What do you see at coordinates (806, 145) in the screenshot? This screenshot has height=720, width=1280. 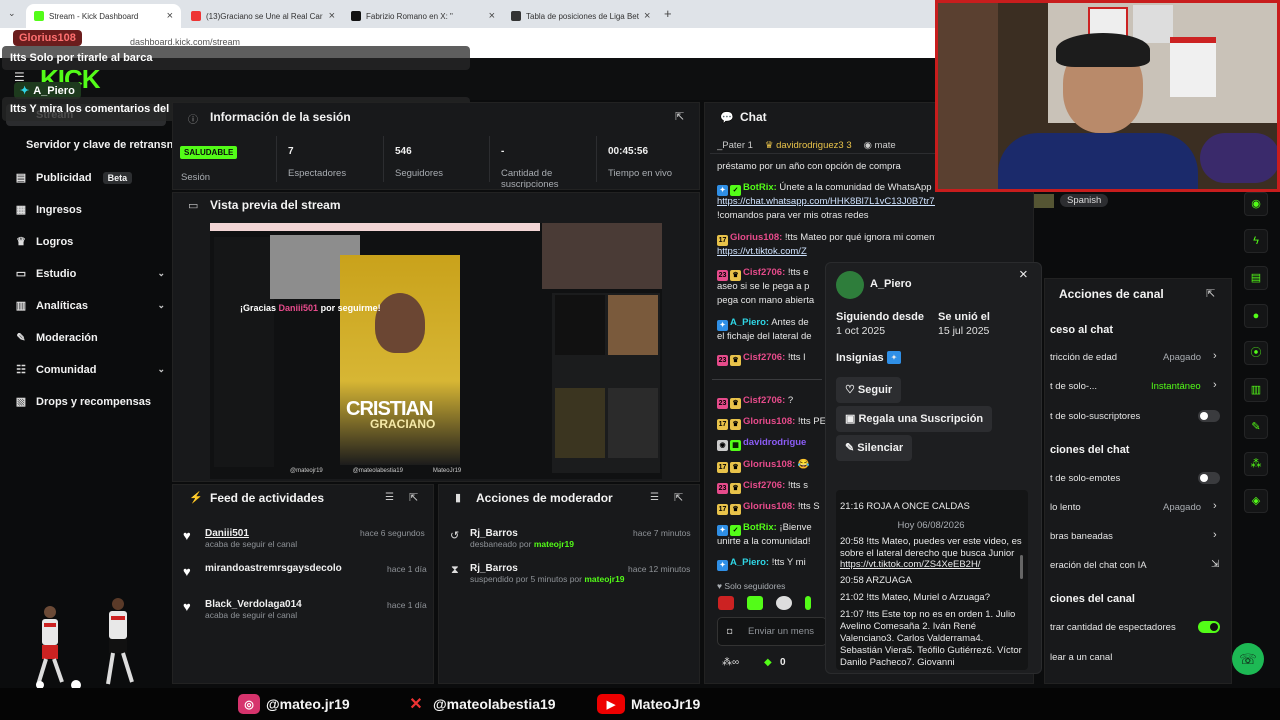 I see `chat-top-gifters: _Pater 1 ♛ davidrodriguez3 3 ◉ mate` at bounding box center [806, 145].